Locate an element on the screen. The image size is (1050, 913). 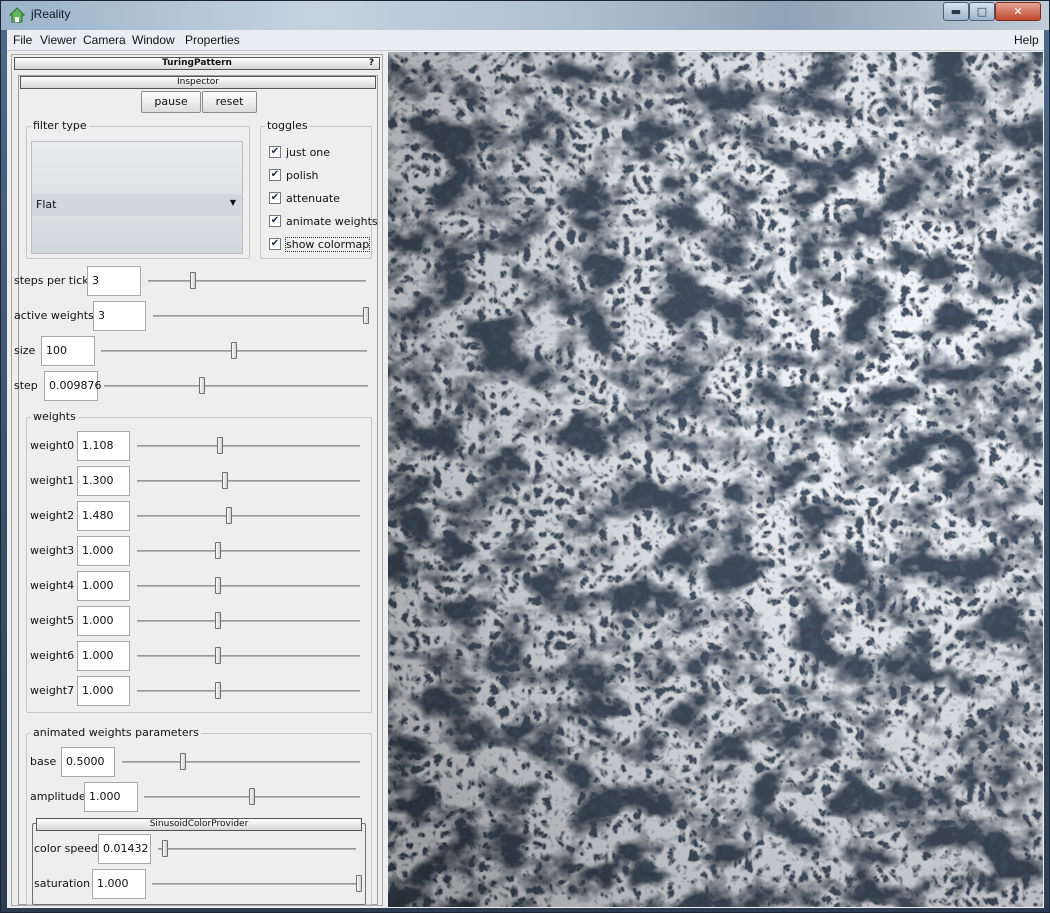
step-label: step is located at coordinates (26, 385).